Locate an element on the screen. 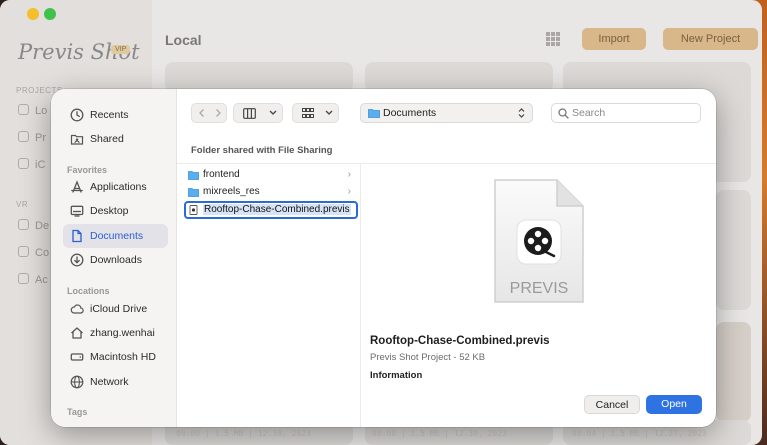 The width and height of the screenshot is (767, 445). columns-icon is located at coordinates (249, 113).